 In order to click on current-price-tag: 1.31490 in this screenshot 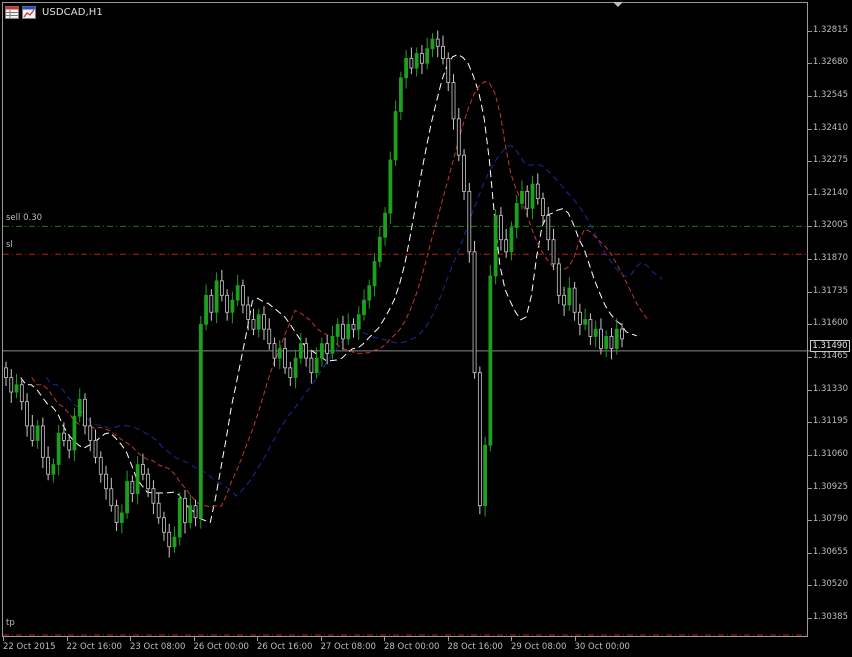, I will do `click(830, 346)`.